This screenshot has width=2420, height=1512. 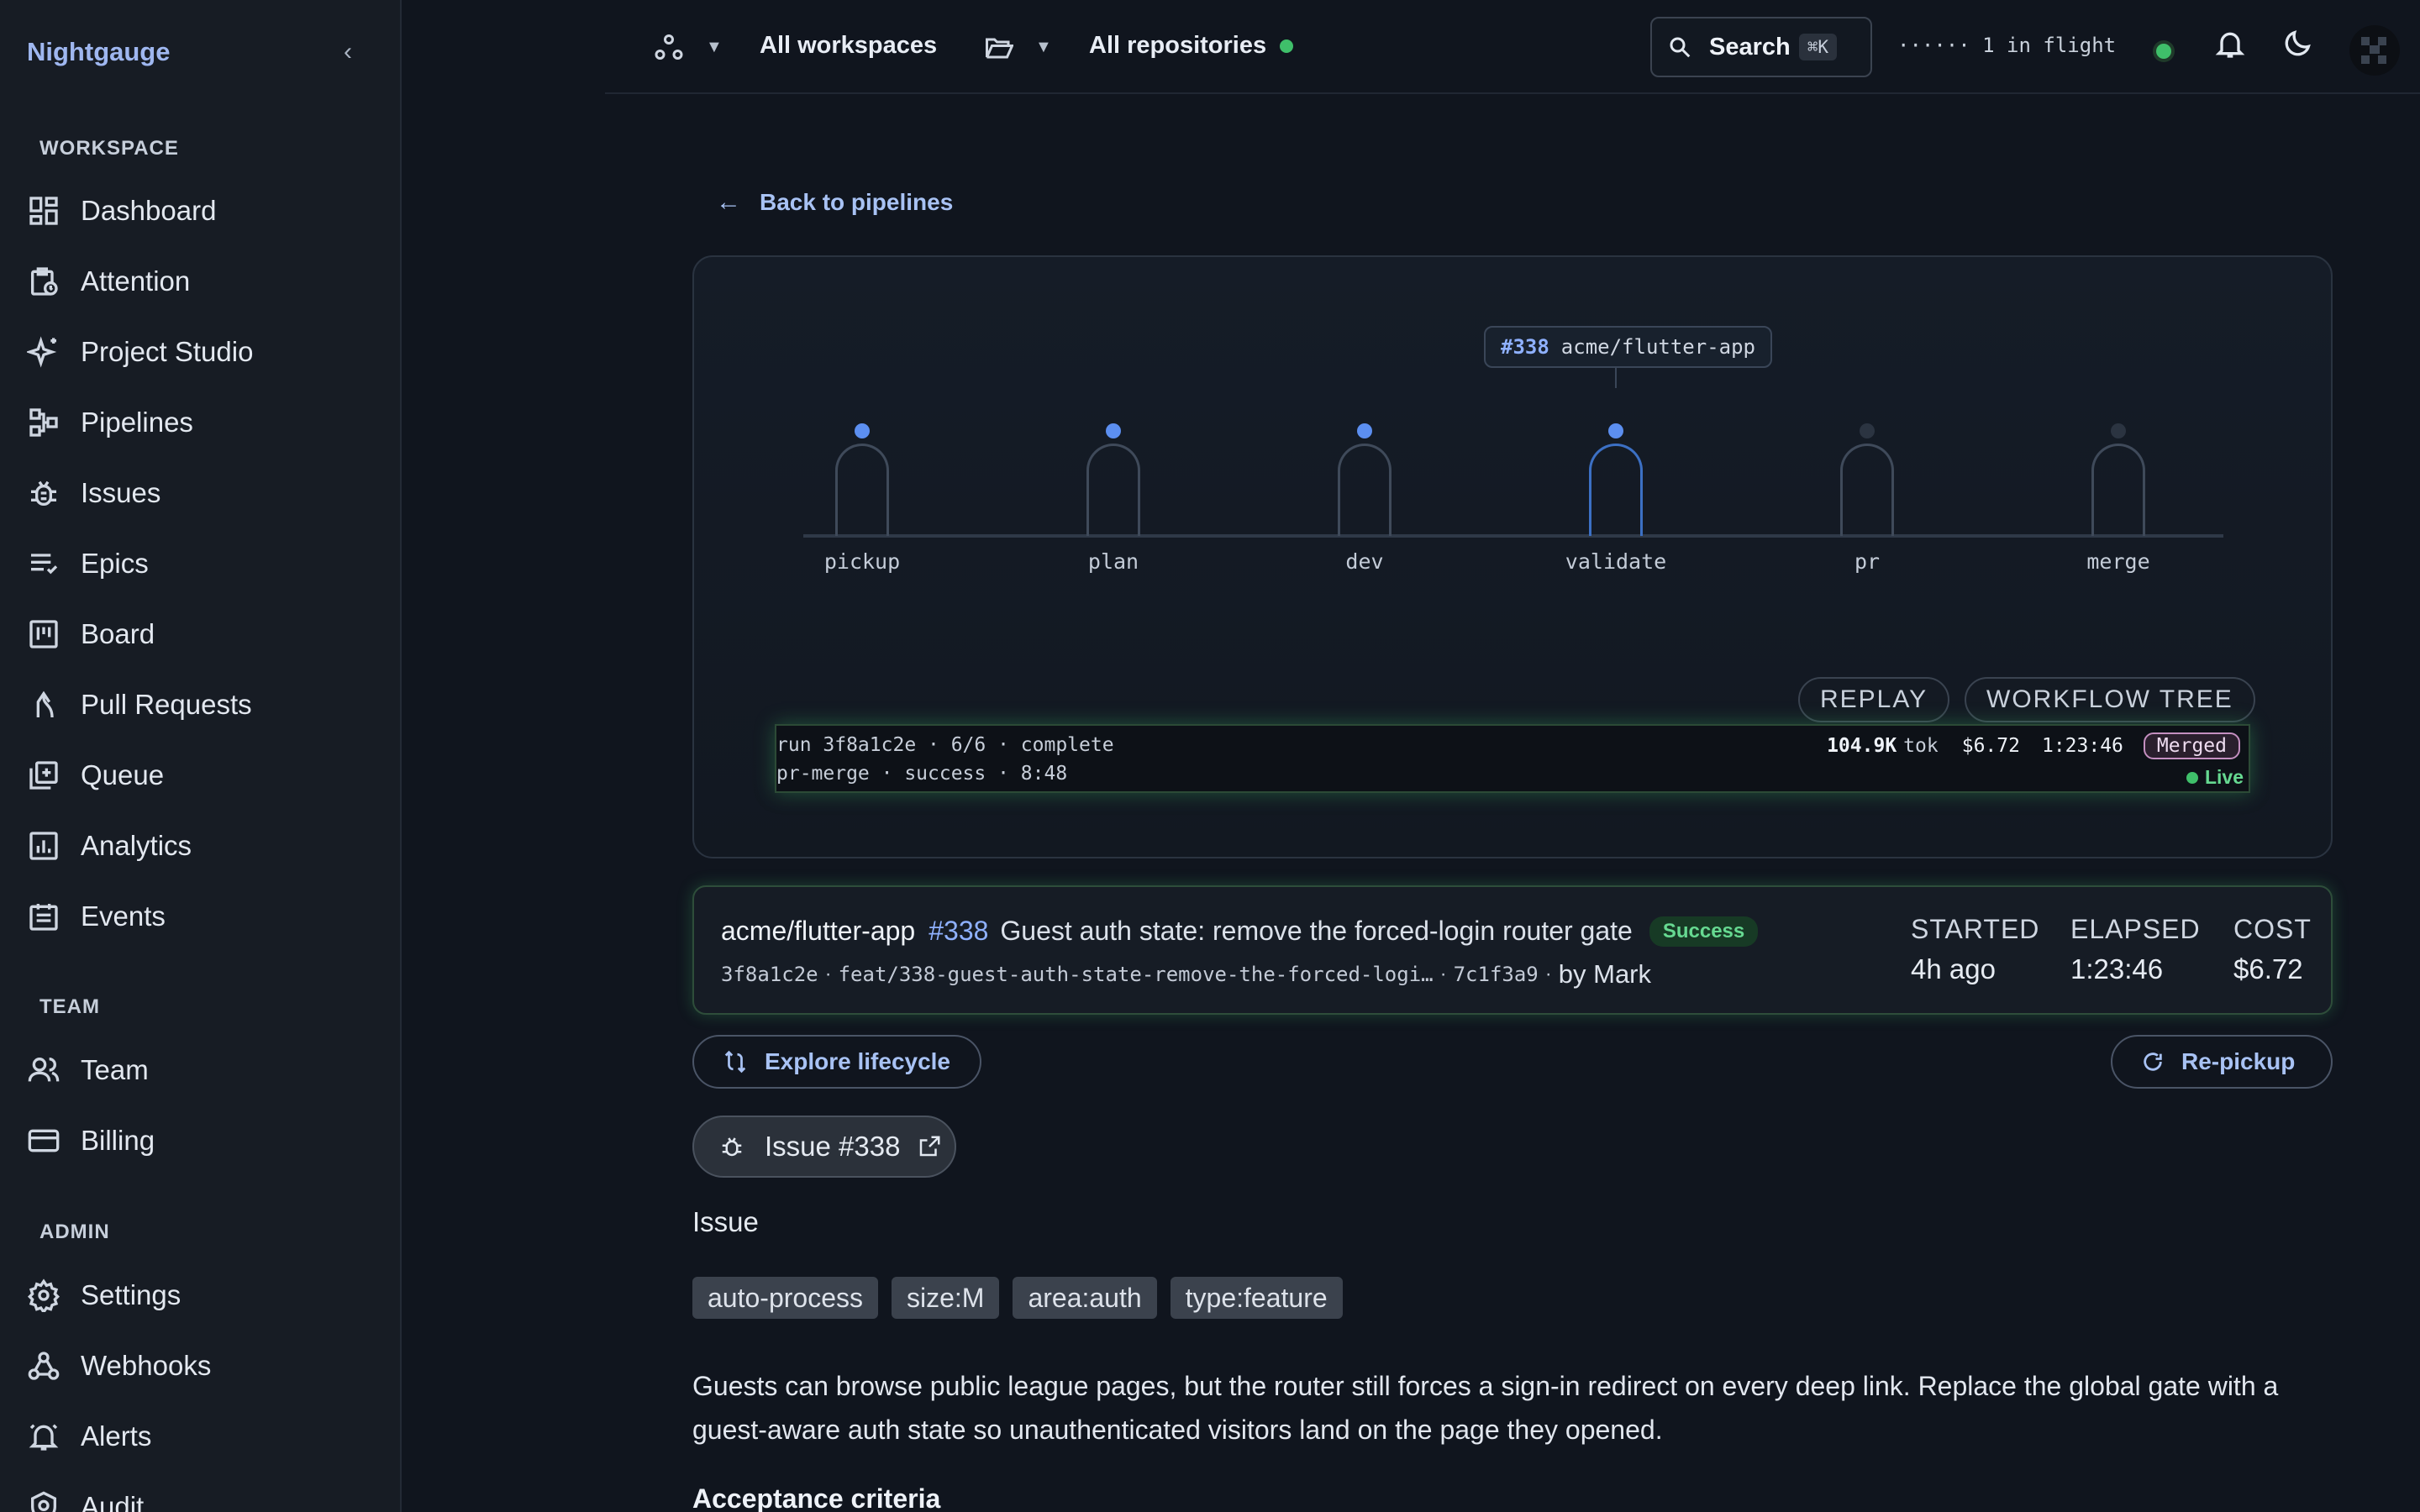 What do you see at coordinates (44, 1070) in the screenshot?
I see `users-icon` at bounding box center [44, 1070].